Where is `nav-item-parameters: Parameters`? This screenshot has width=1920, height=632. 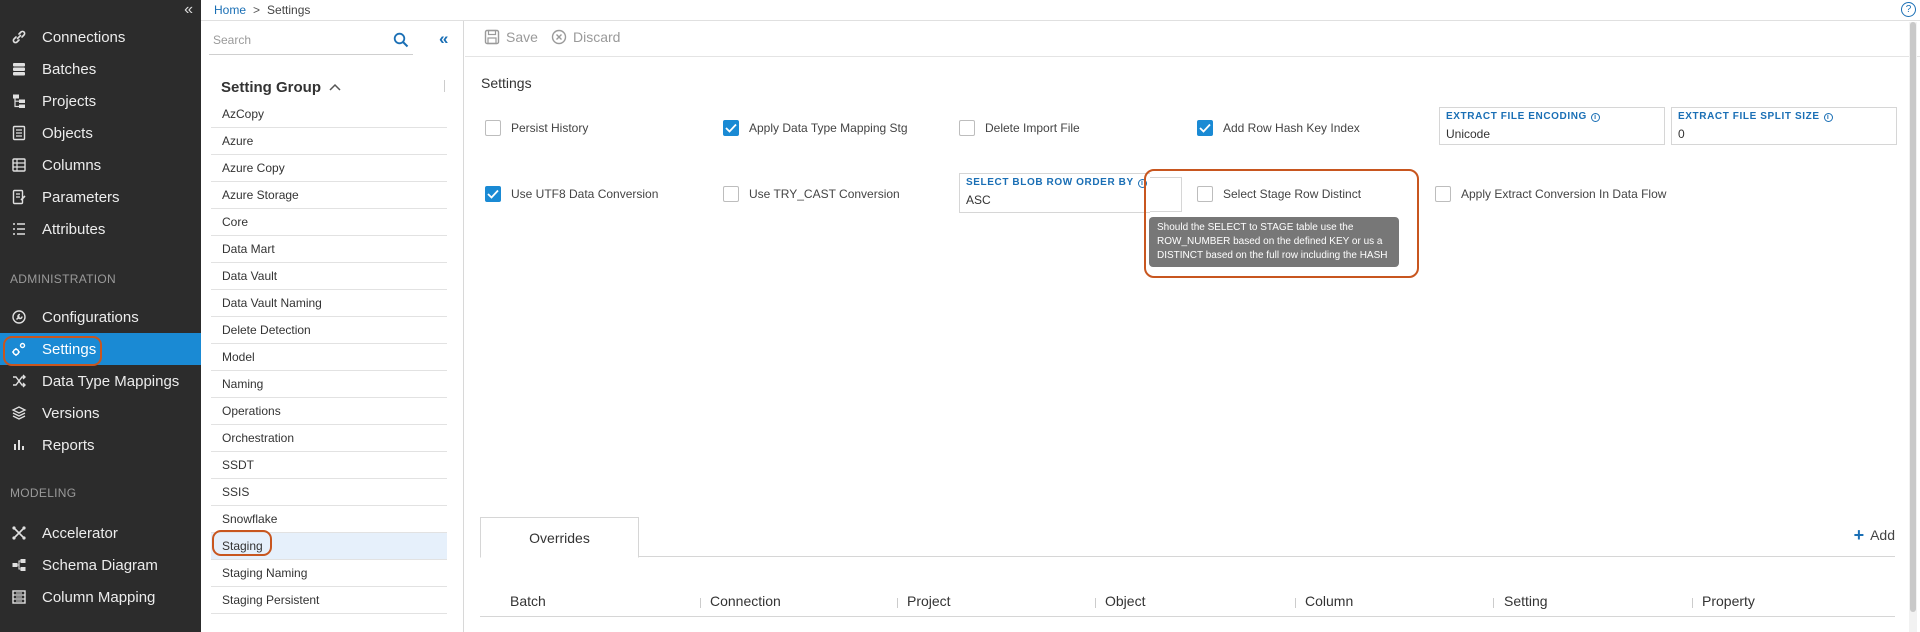 nav-item-parameters: Parameters is located at coordinates (100, 197).